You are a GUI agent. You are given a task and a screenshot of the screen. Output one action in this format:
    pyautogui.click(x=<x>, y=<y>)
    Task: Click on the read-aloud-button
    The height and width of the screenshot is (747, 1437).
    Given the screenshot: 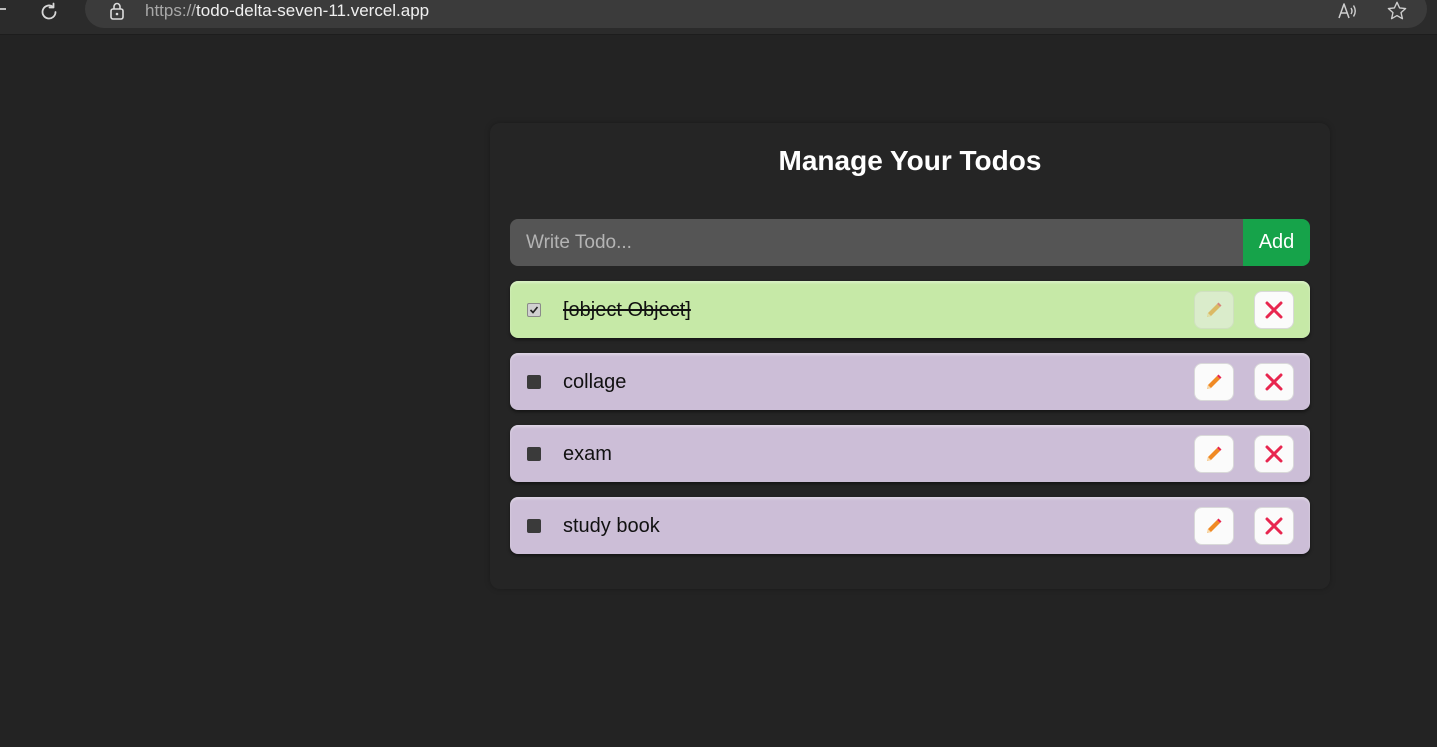 What is the action you would take?
    pyautogui.click(x=1348, y=11)
    